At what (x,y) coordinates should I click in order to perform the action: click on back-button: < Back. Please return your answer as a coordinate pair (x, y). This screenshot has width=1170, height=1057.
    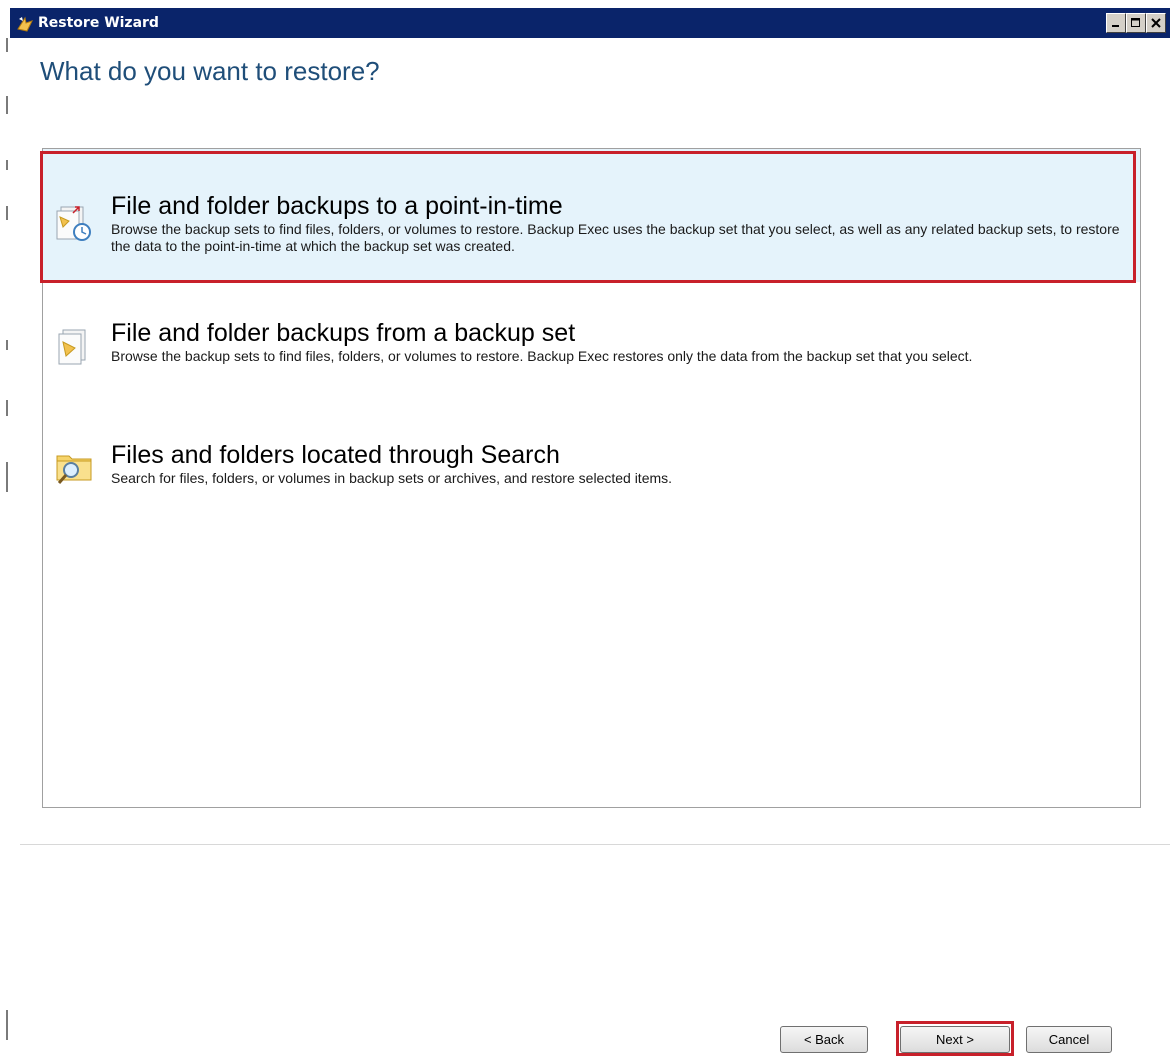
    Looking at the image, I should click on (824, 1039).